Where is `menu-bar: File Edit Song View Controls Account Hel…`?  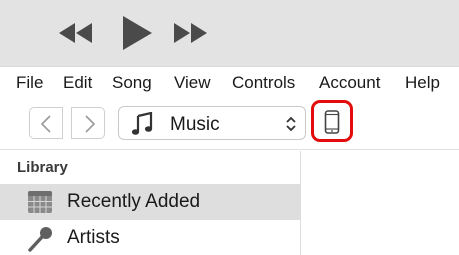
menu-bar: File Edit Song View Controls Account Hel… is located at coordinates (229, 82).